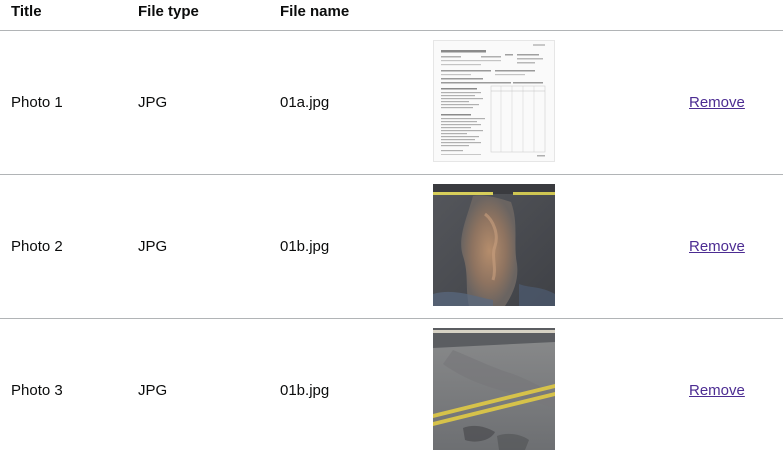 The image size is (783, 462). I want to click on road-patch-thumbnail, so click(494, 245).